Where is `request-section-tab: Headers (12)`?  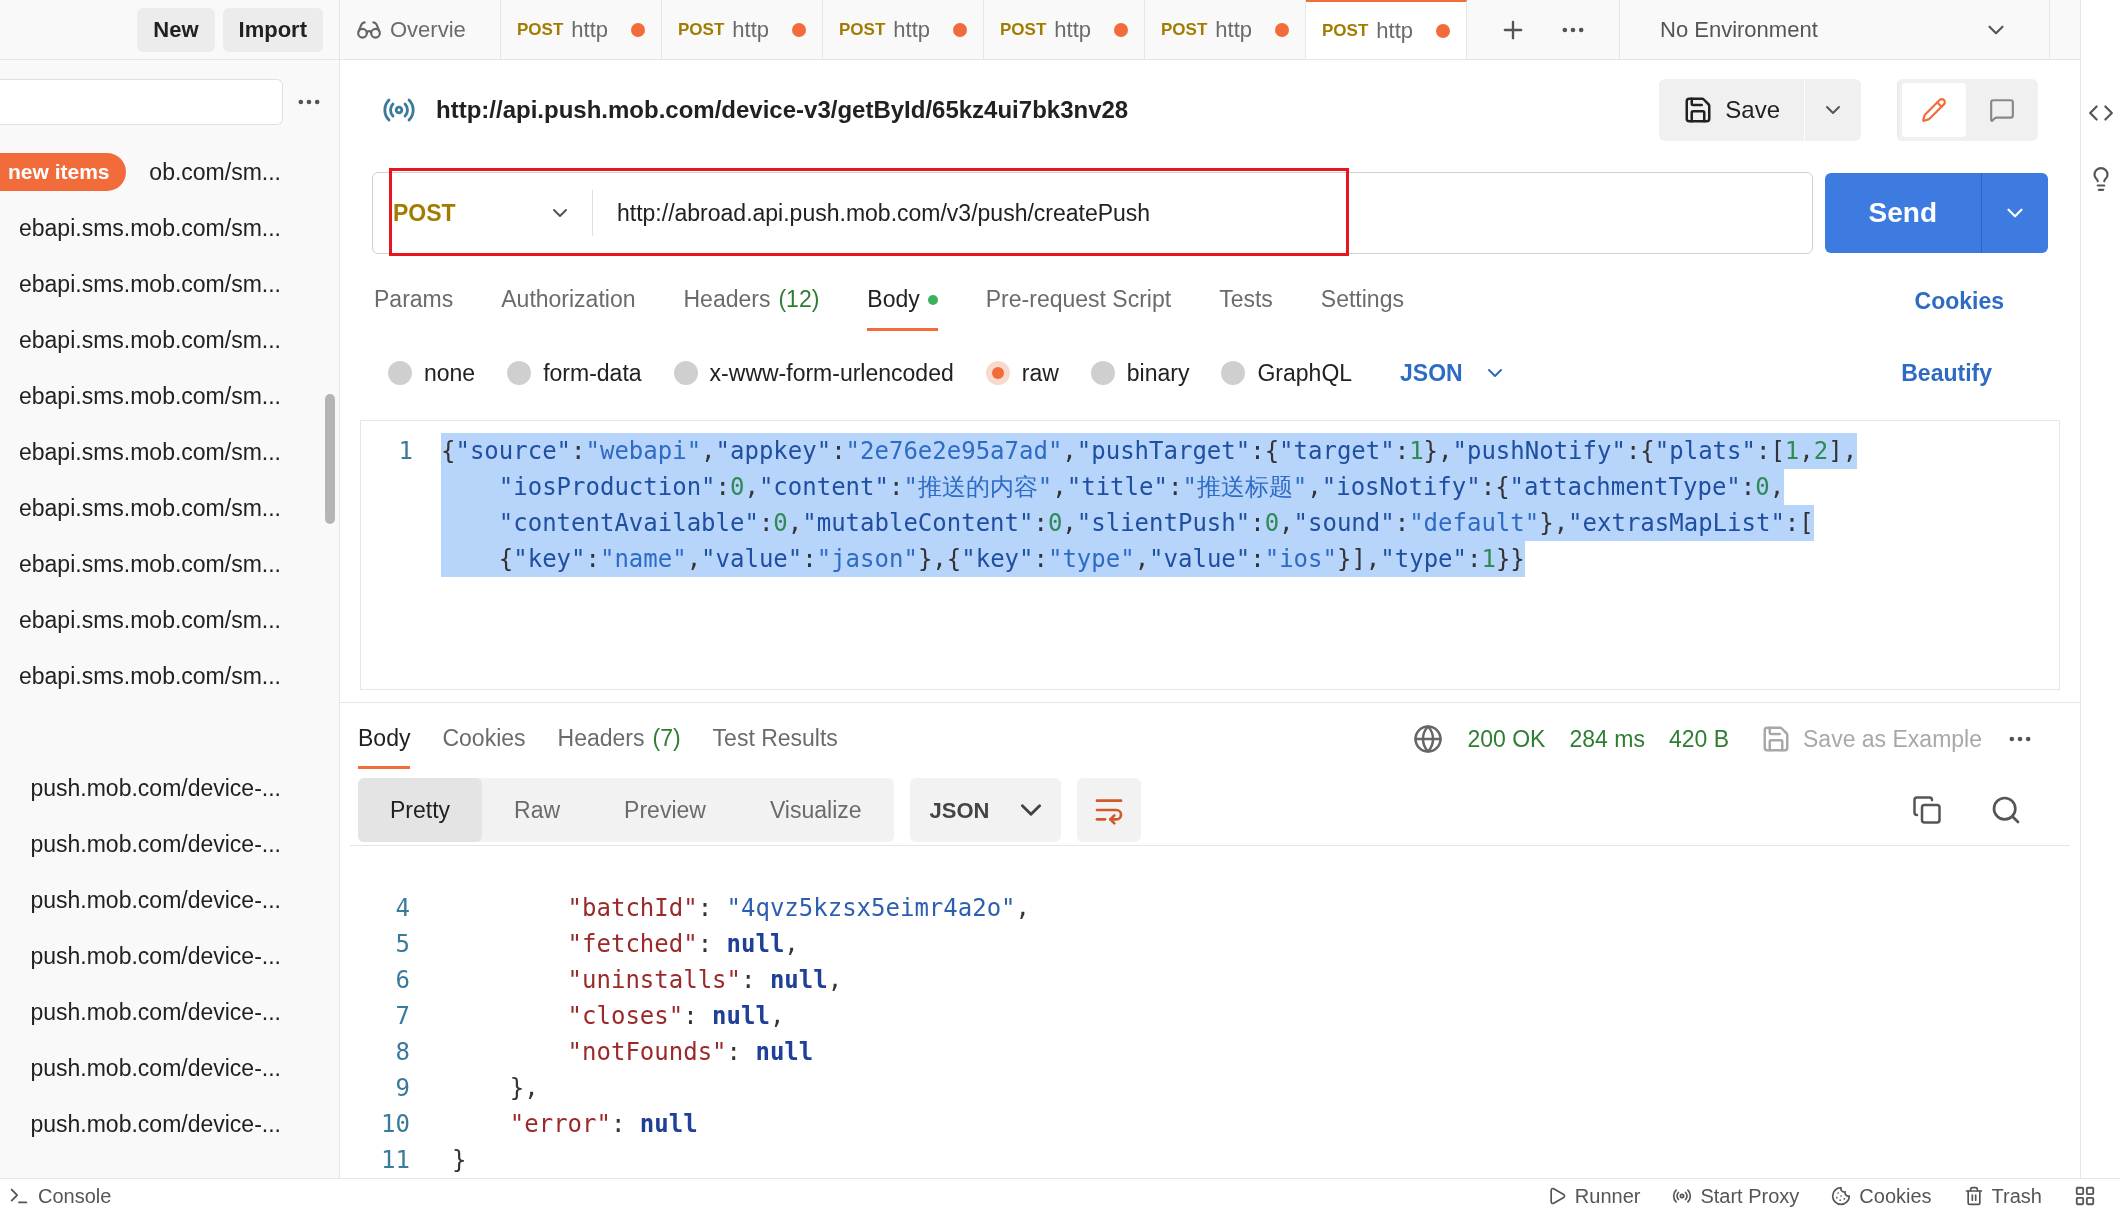 request-section-tab: Headers (12) is located at coordinates (751, 301).